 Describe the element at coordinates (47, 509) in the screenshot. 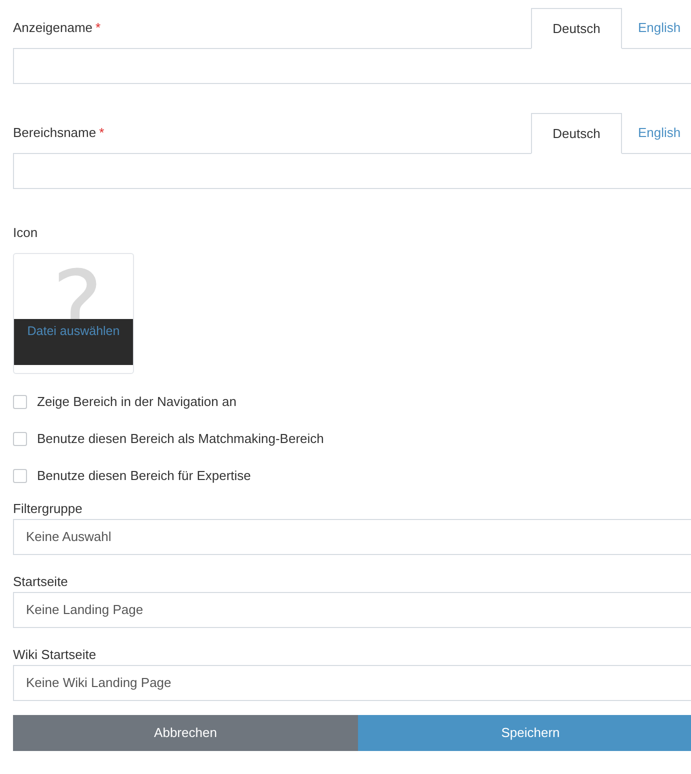

I see `field-label: Filtergruppe` at that location.